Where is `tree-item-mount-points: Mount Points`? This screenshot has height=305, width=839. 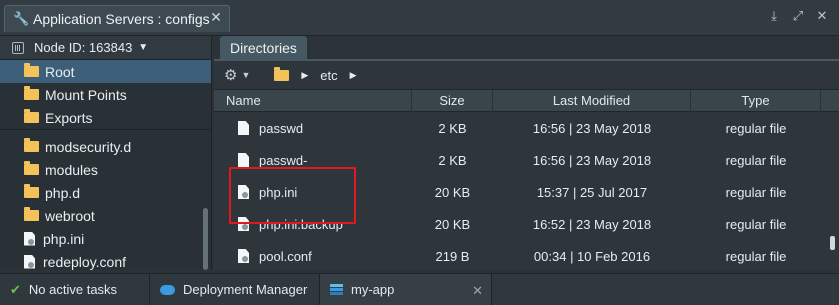
tree-item-mount-points: Mount Points is located at coordinates (105, 94).